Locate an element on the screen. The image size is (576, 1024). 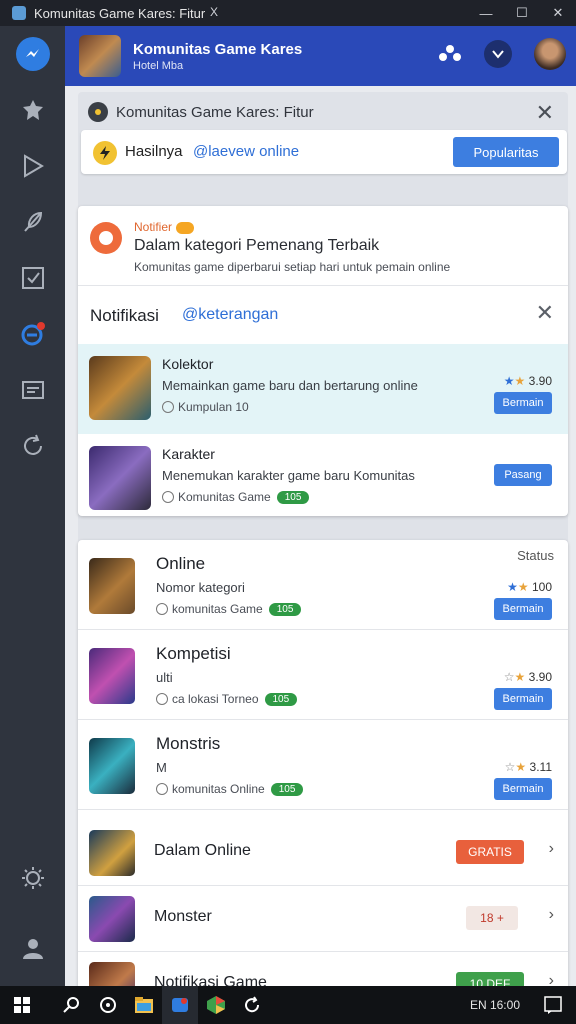
install-button: Pasang is located at coordinates (523, 475).